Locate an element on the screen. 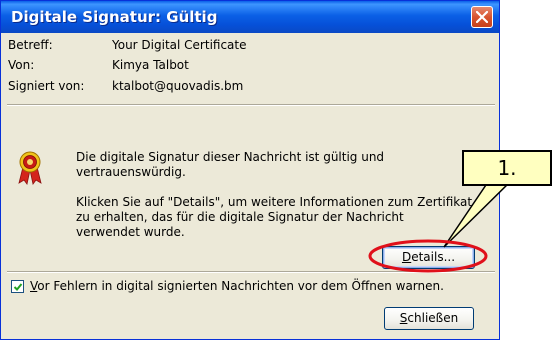 This screenshot has width=558, height=340. callout-box: 1. is located at coordinates (507, 168).